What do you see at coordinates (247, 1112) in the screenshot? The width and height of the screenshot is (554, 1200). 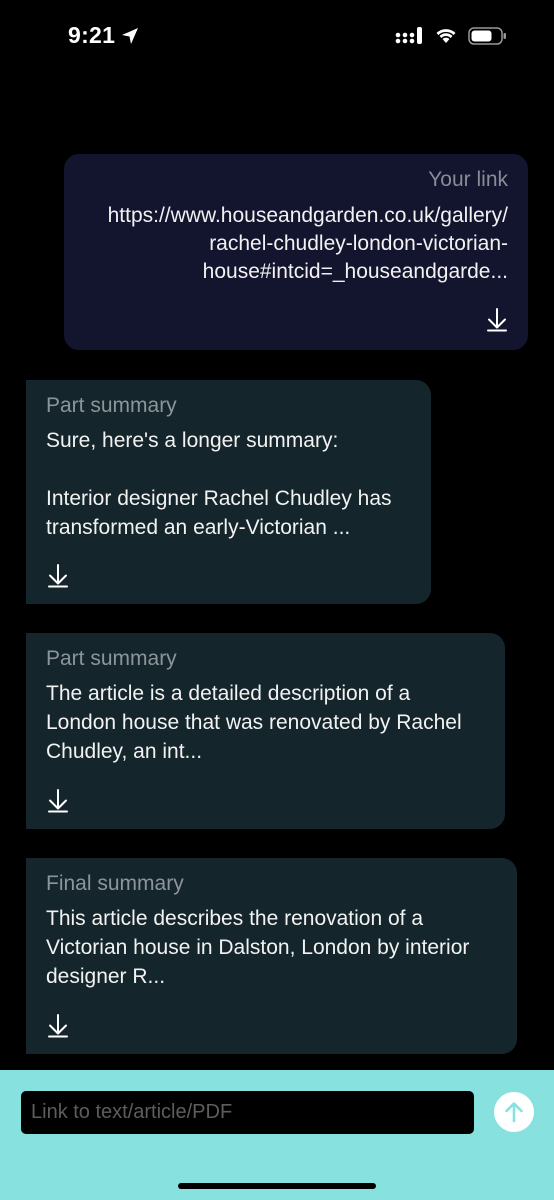 I see `link-input` at bounding box center [247, 1112].